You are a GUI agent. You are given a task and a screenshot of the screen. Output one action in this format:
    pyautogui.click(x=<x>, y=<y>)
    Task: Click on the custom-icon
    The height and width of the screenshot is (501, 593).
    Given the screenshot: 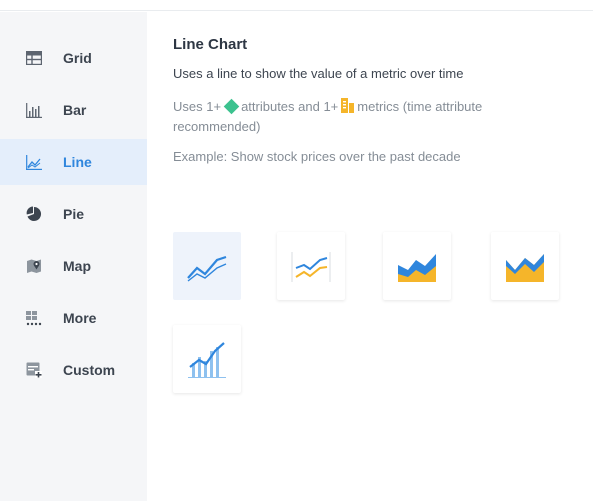 What is the action you would take?
    pyautogui.click(x=34, y=370)
    